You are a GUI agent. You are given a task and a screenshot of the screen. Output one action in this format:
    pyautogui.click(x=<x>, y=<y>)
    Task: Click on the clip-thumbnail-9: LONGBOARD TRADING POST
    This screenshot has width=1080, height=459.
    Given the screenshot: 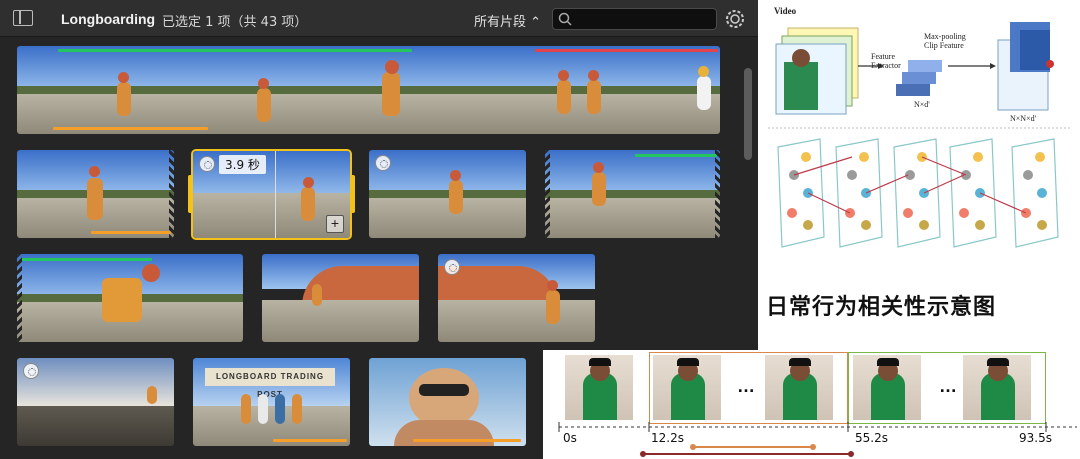 What is the action you would take?
    pyautogui.click(x=271, y=402)
    